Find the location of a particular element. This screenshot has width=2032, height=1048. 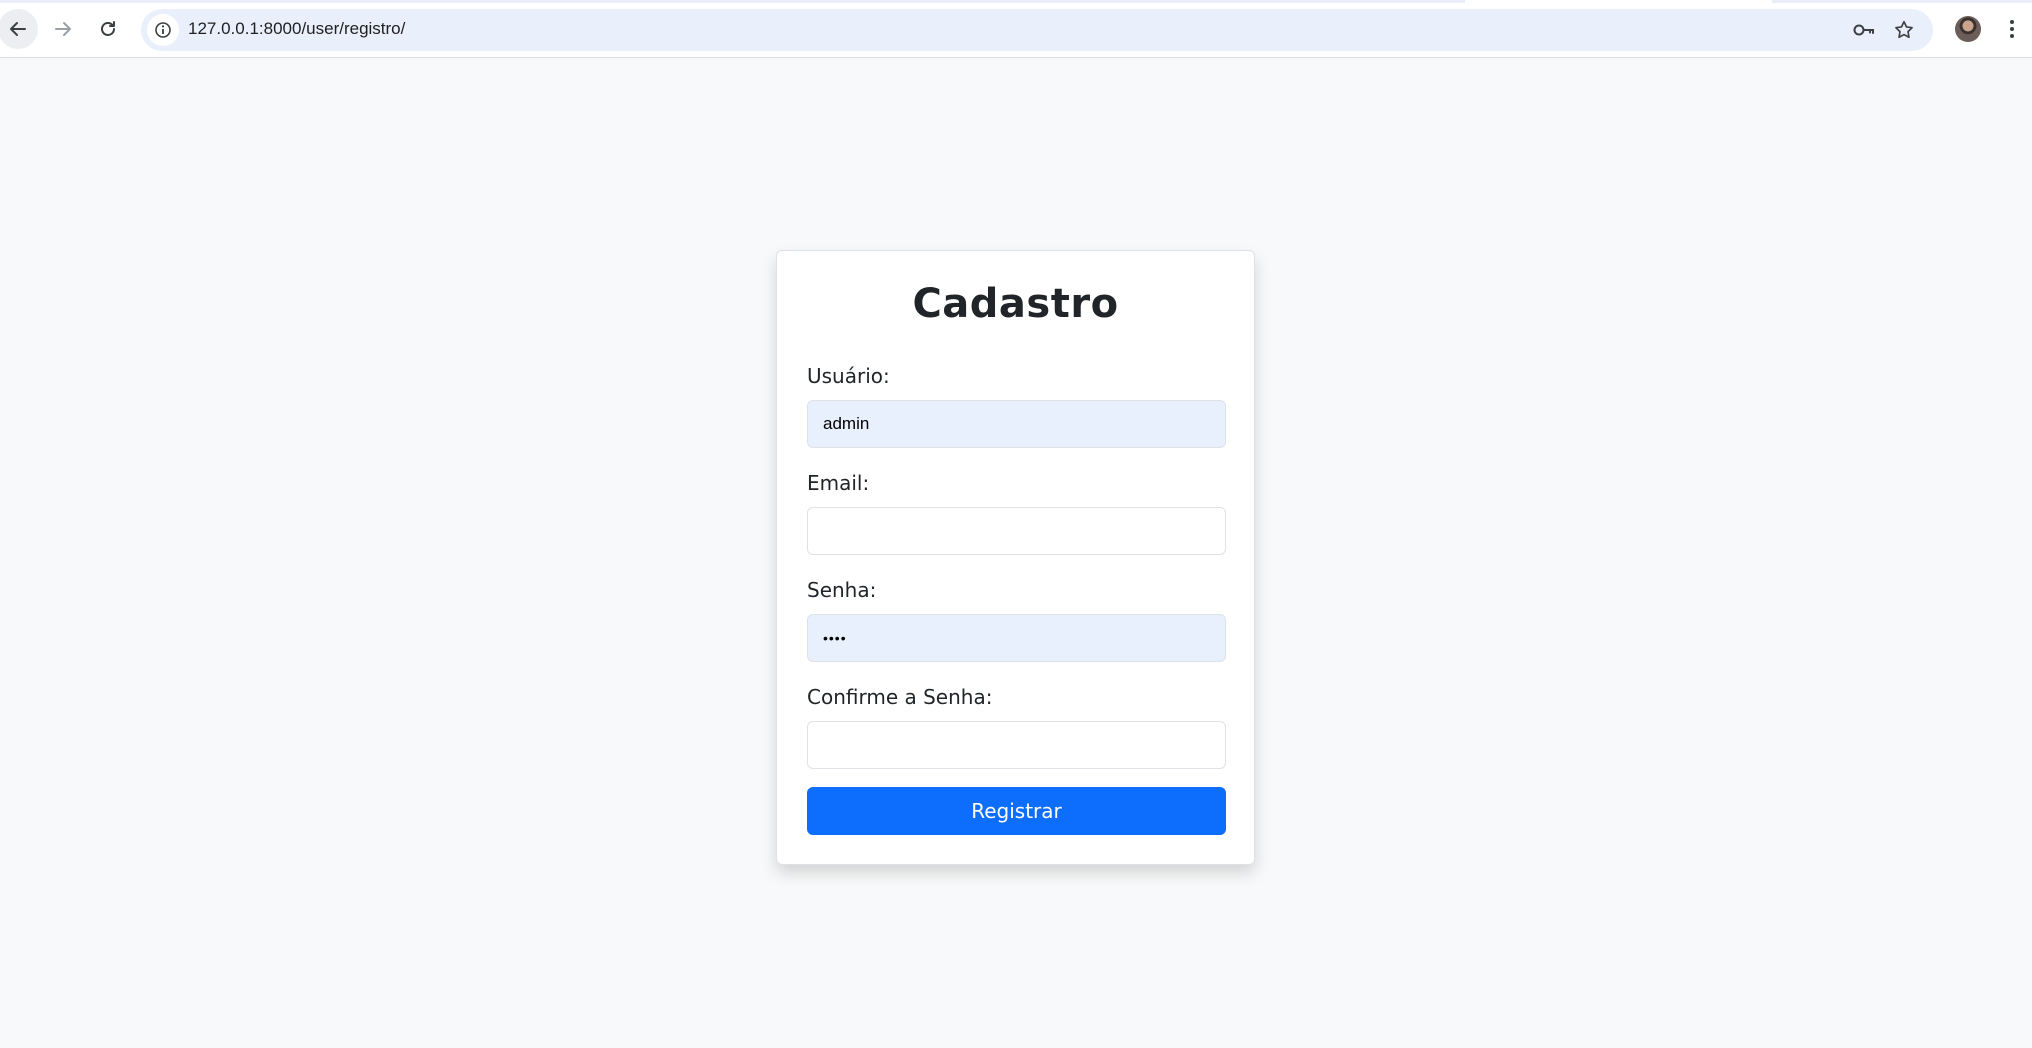

arrow-left-icon is located at coordinates (18, 29).